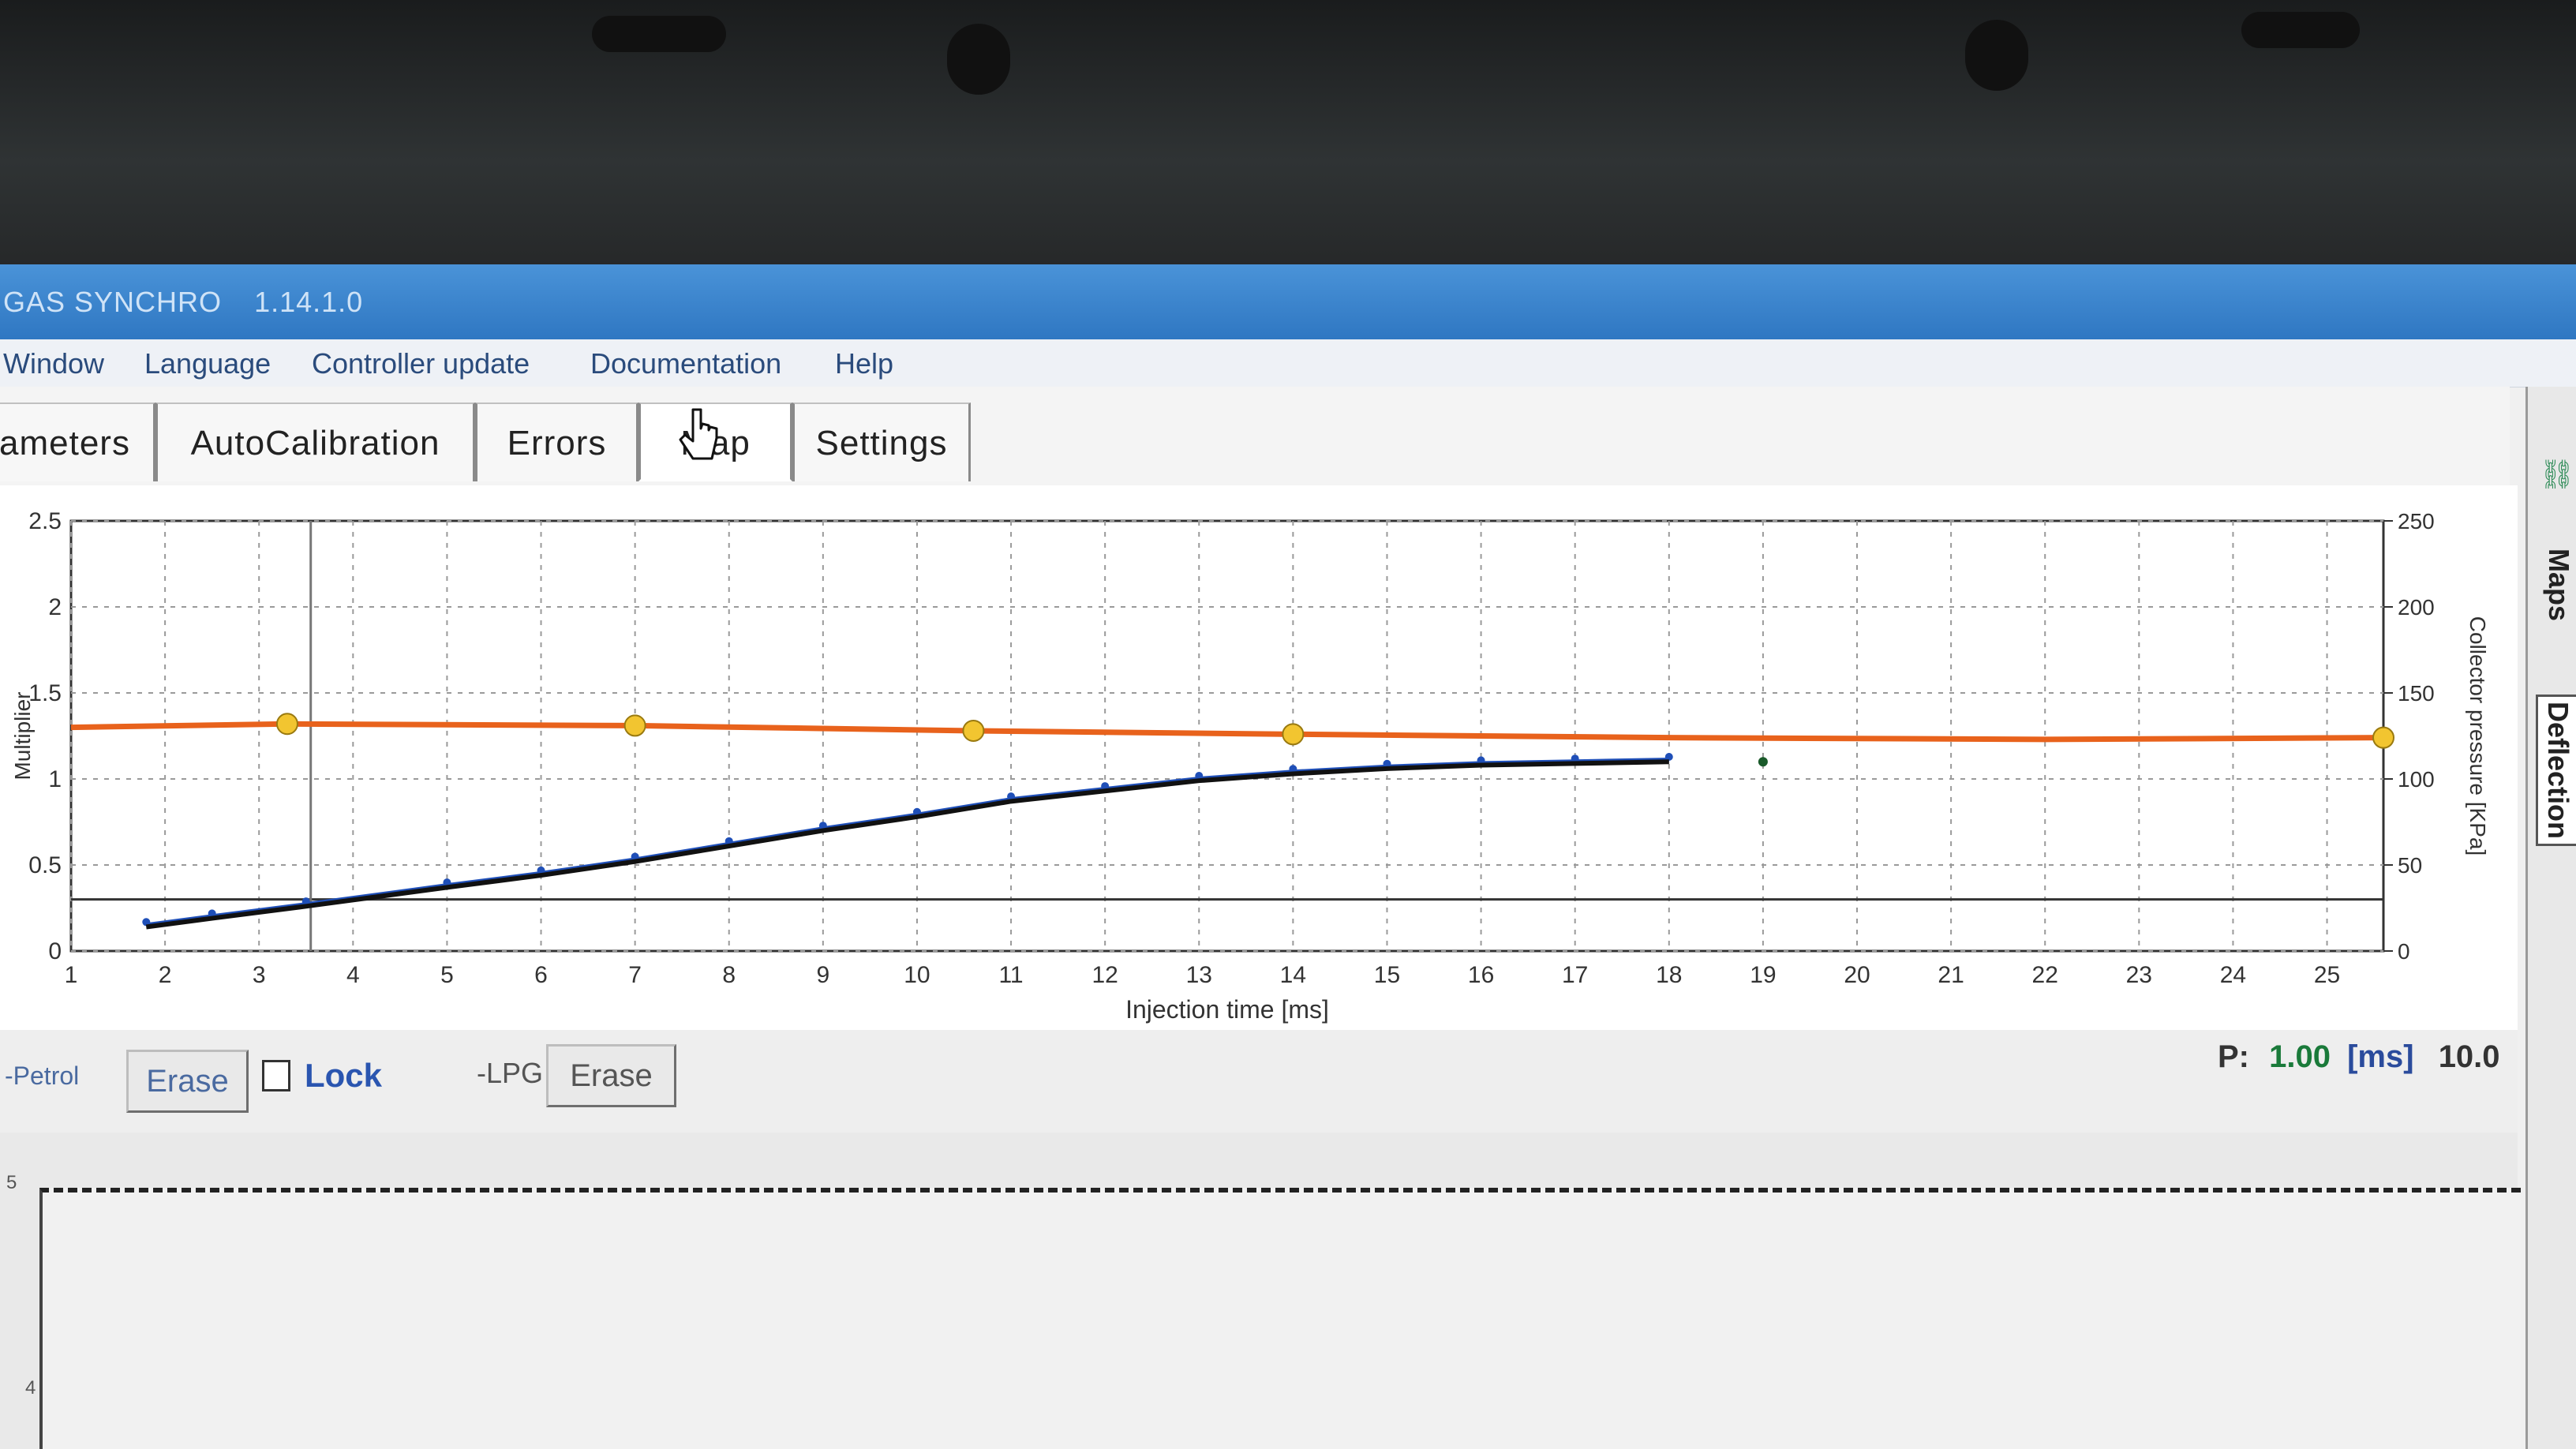  Describe the element at coordinates (2416, 607) in the screenshot. I see `y-tick-label-right: 200` at that location.